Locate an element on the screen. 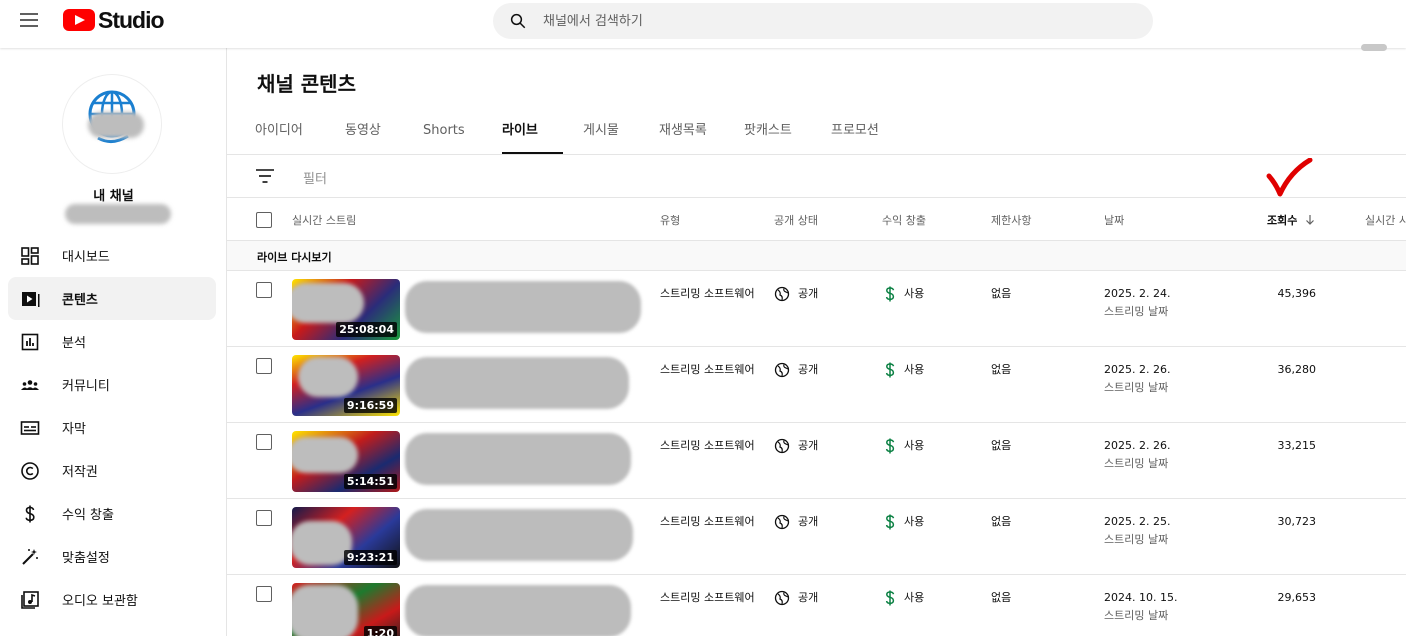 This screenshot has width=1406, height=636. video-thumbnail: 25:08:04 is located at coordinates (346, 309).